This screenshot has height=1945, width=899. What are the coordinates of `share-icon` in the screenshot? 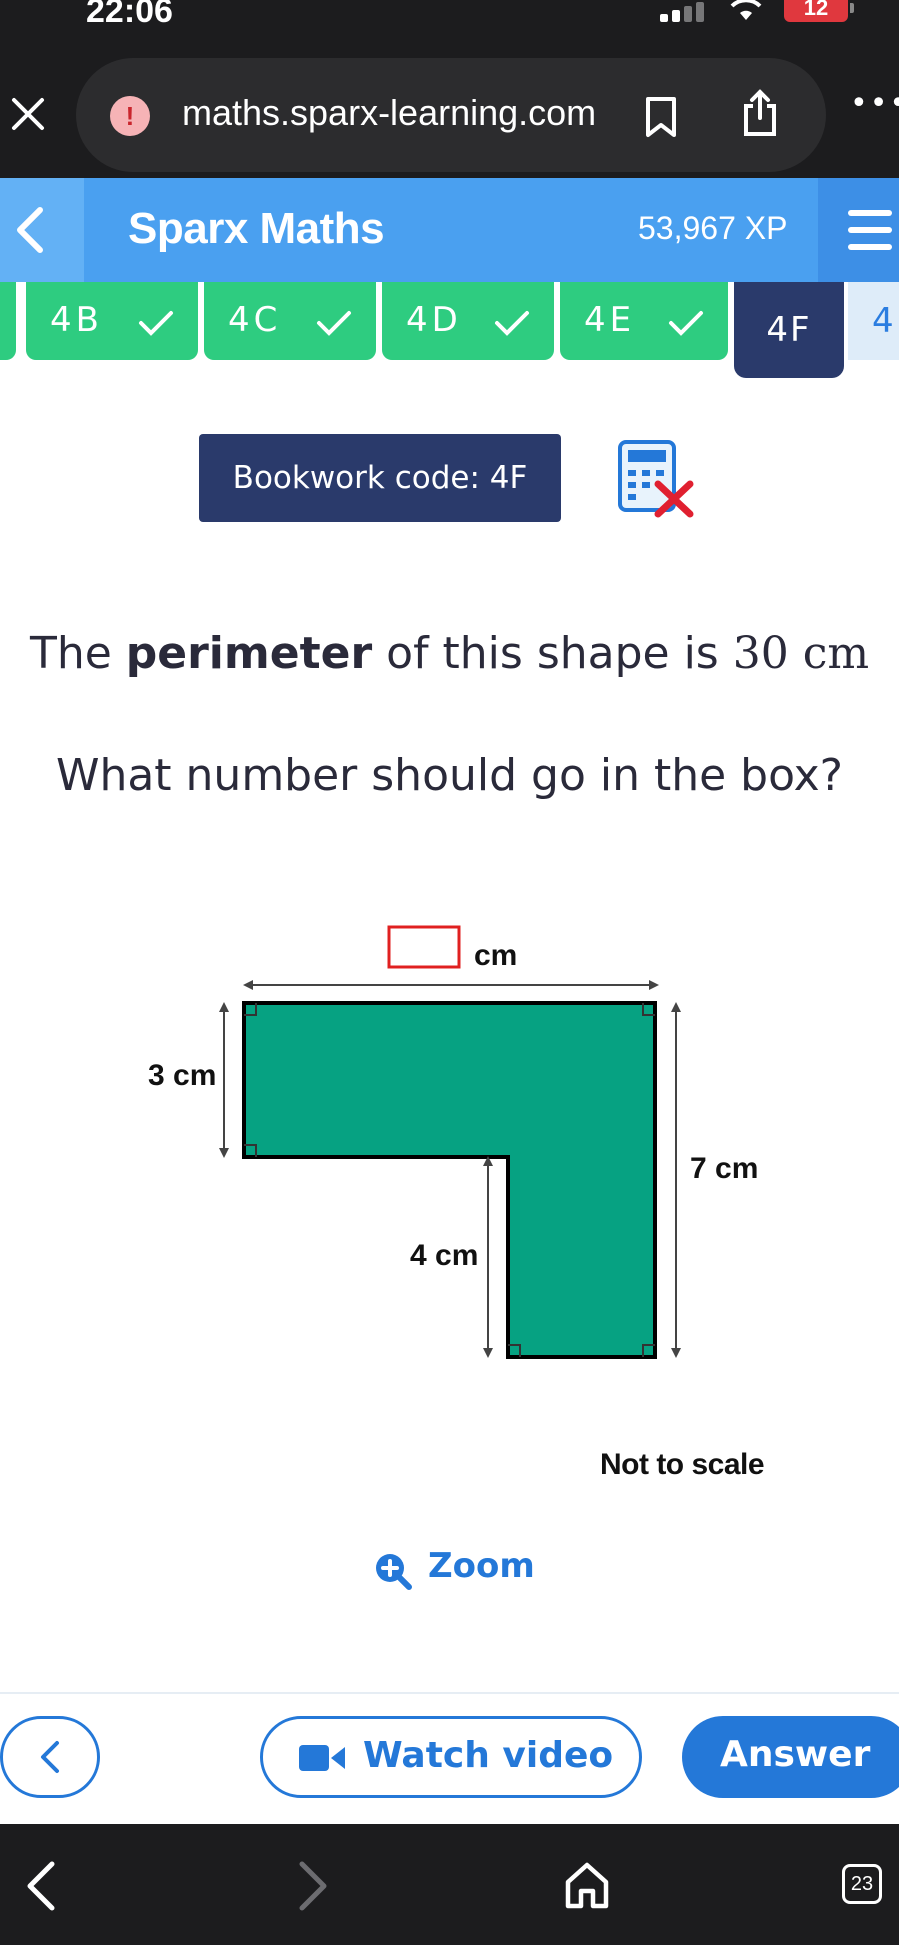 It's located at (760, 113).